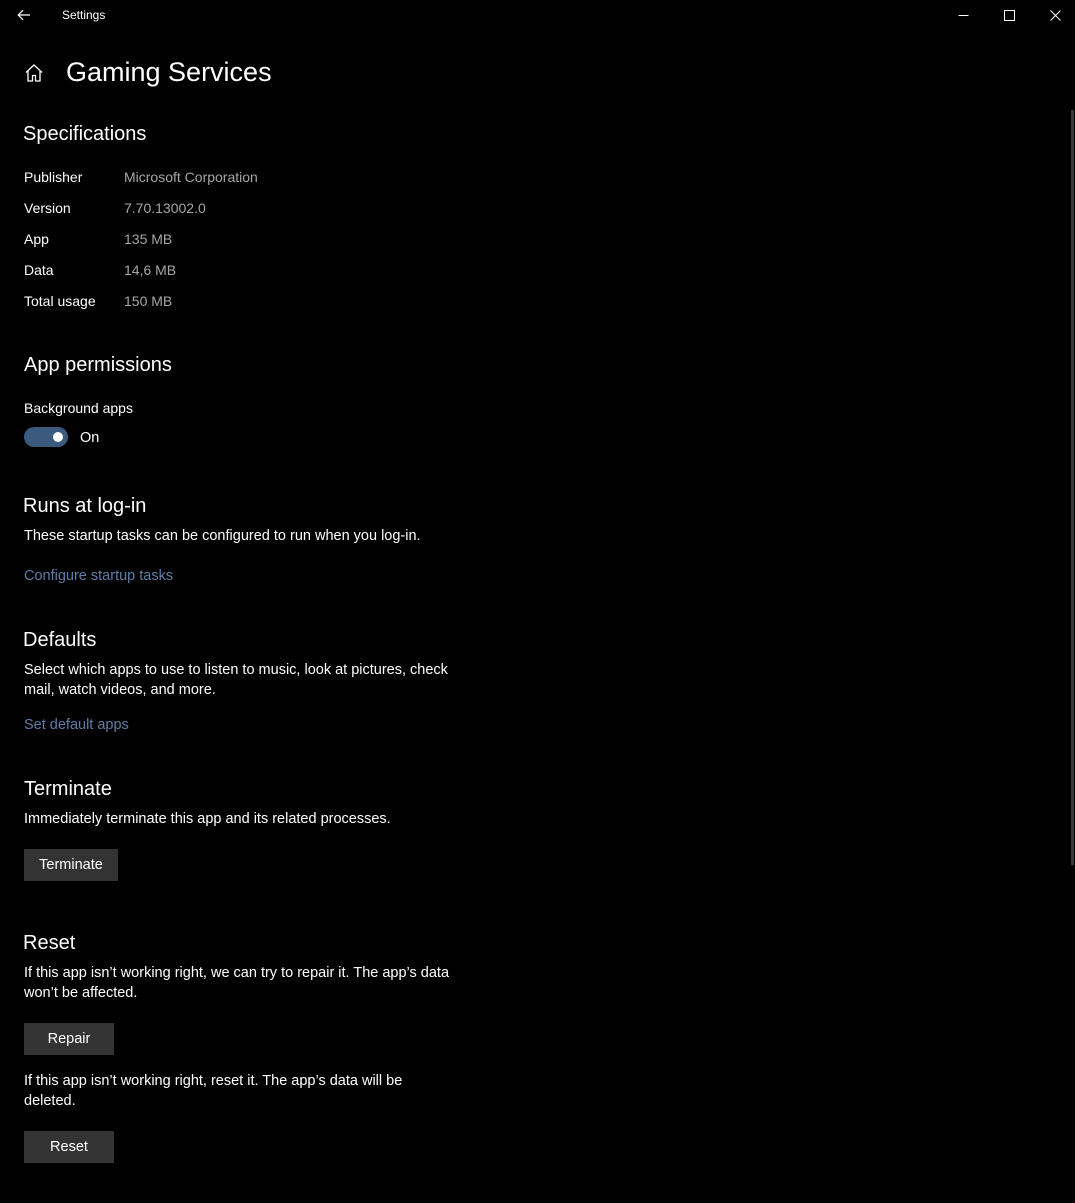 This screenshot has width=1075, height=1203. I want to click on configure-startup-tasks-link: Configure startup tasks, so click(98, 576).